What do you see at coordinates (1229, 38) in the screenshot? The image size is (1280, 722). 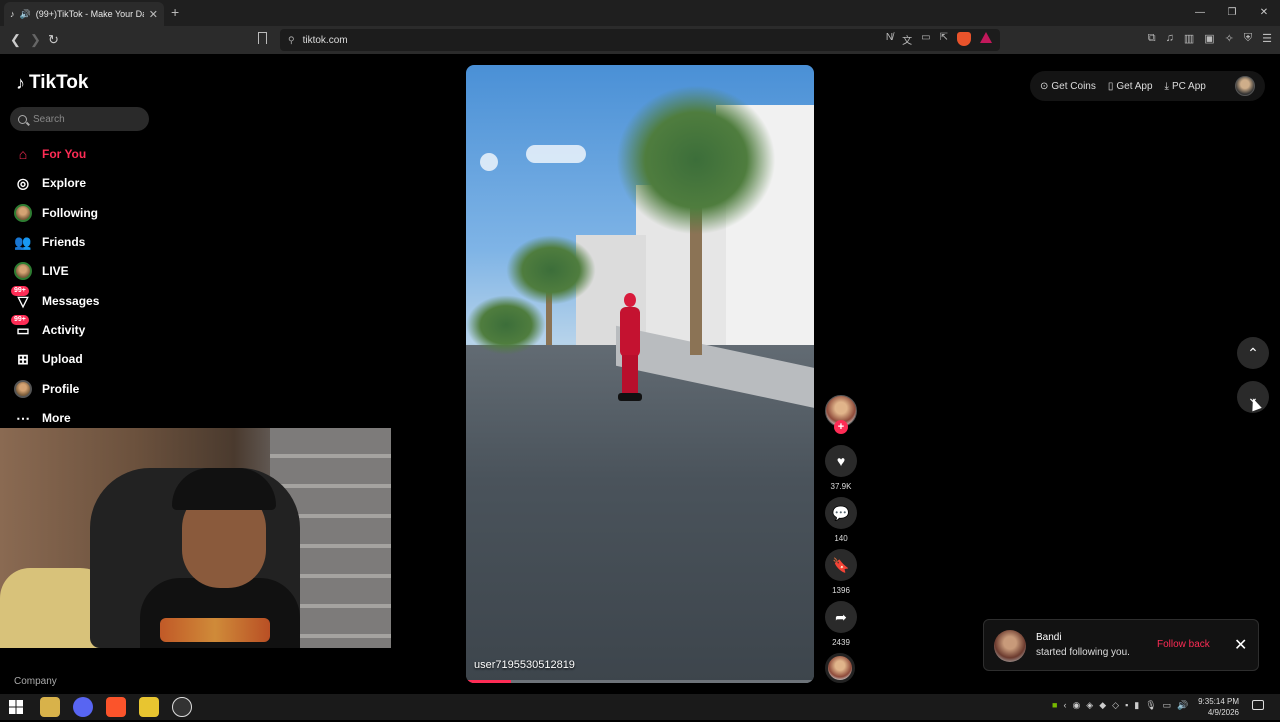 I see `leo-ai-icon: ✧` at bounding box center [1229, 38].